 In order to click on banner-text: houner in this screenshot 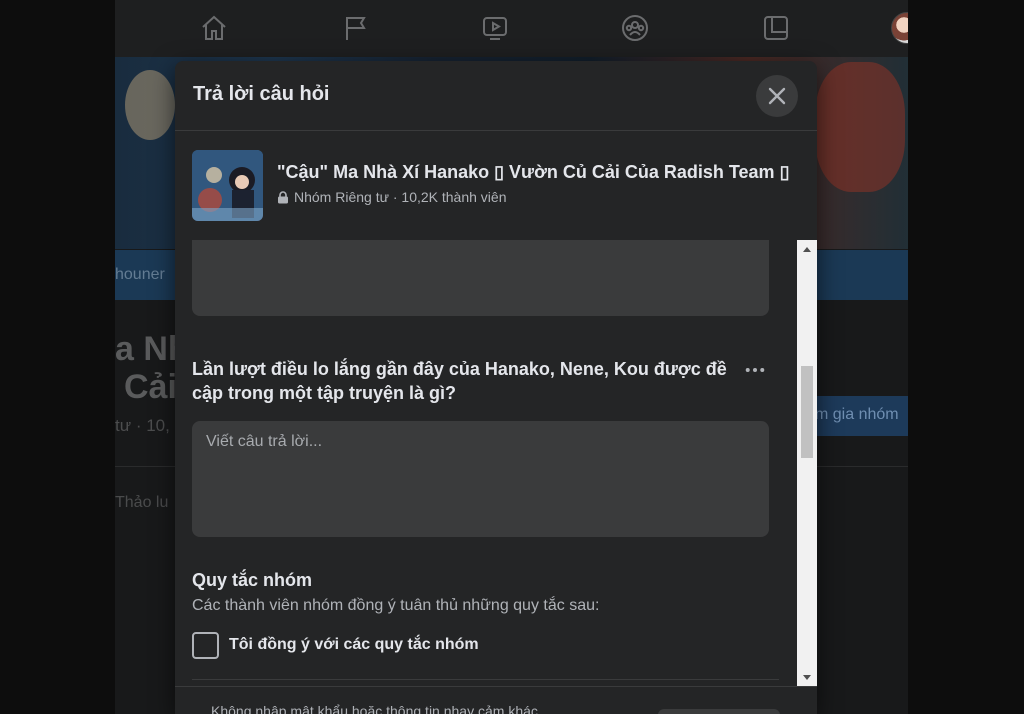, I will do `click(140, 274)`.